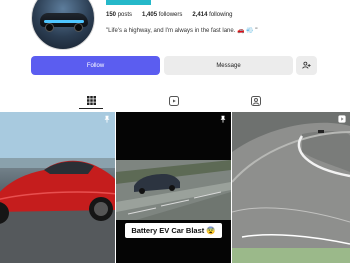  I want to click on post-overlay-text: Battery EV Car Blast 😨, so click(173, 230).